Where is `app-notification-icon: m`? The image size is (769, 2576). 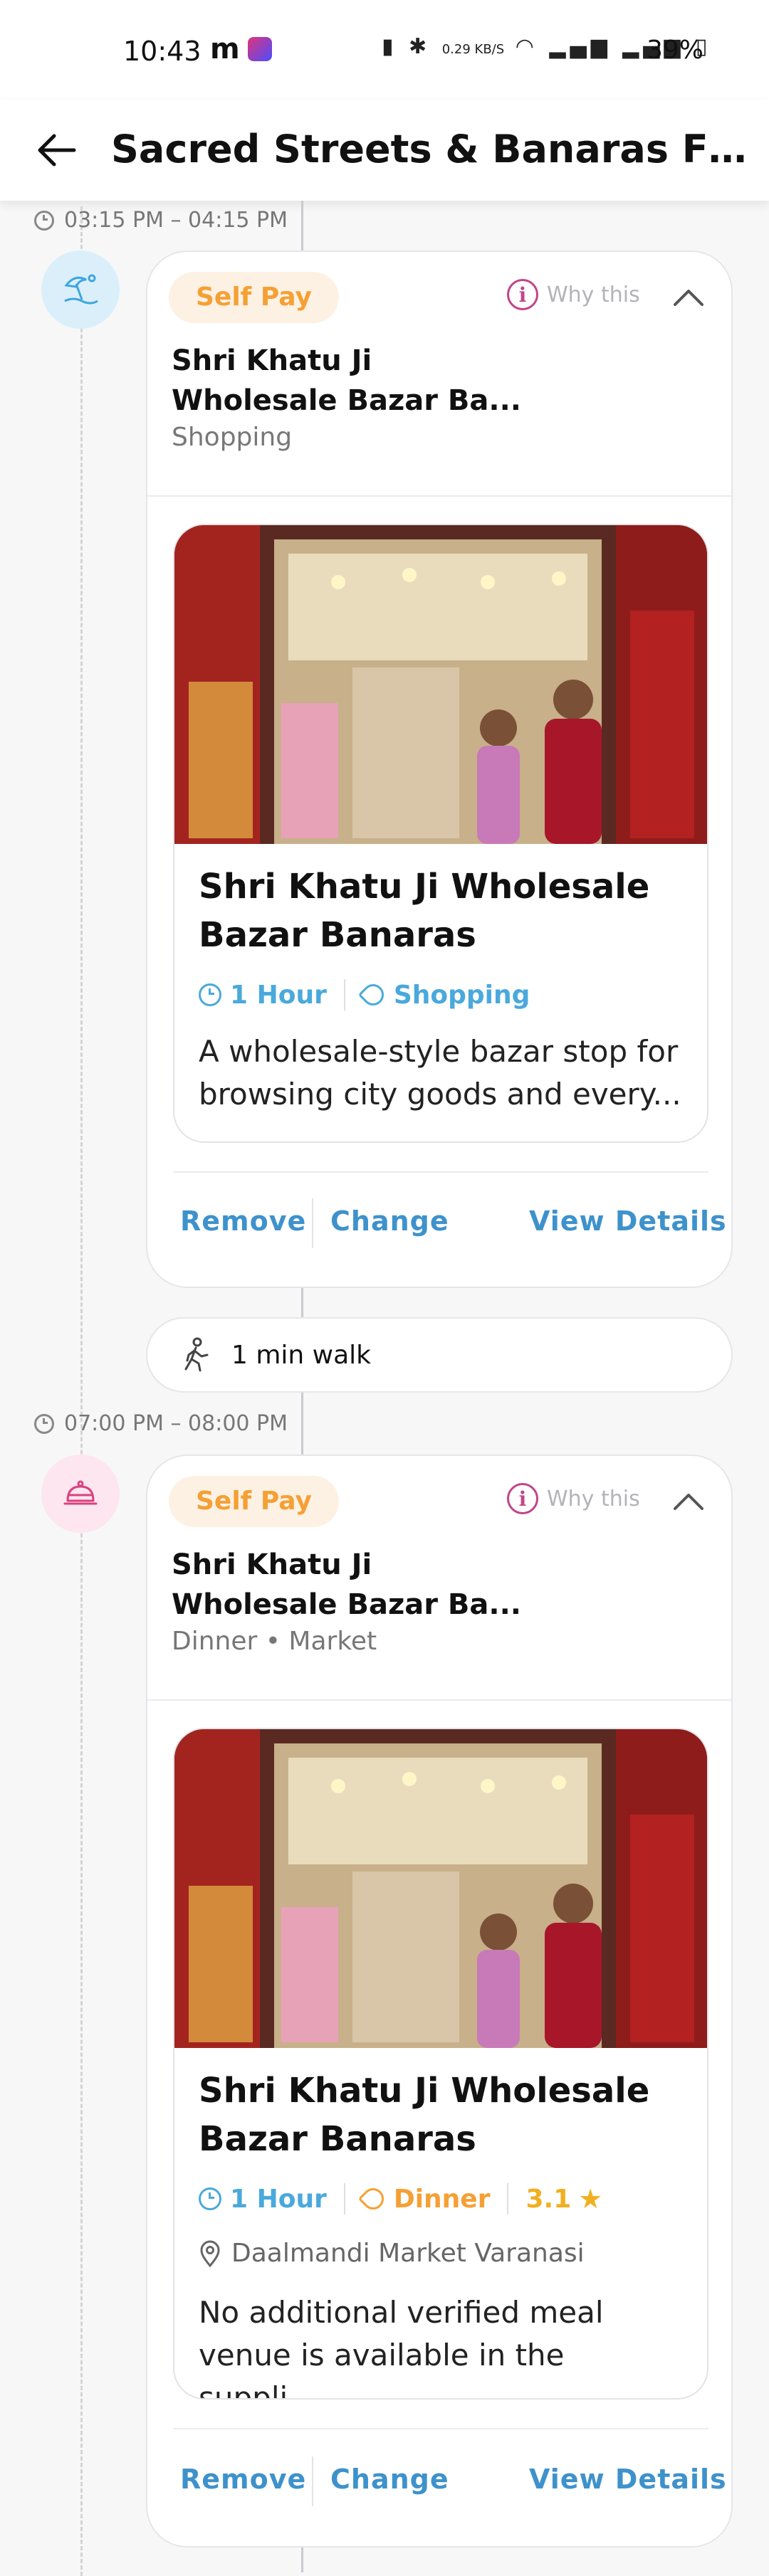
app-notification-icon: m is located at coordinates (225, 49).